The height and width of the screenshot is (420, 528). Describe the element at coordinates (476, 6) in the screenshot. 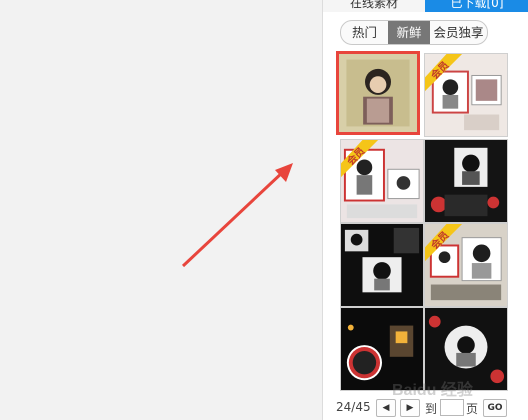

I see `tab-downloaded: 已下载[0]` at that location.